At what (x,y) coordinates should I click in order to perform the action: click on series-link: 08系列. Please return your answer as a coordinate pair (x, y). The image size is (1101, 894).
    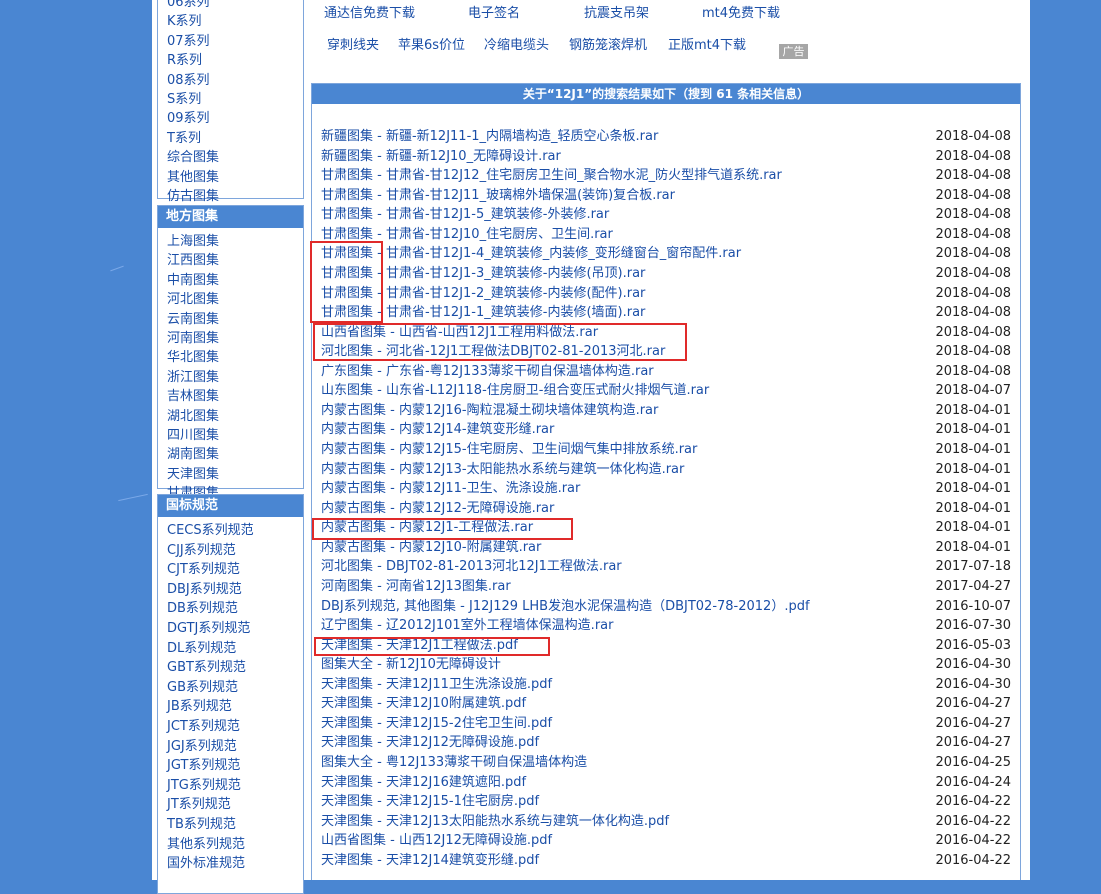
    Looking at the image, I should click on (202, 80).